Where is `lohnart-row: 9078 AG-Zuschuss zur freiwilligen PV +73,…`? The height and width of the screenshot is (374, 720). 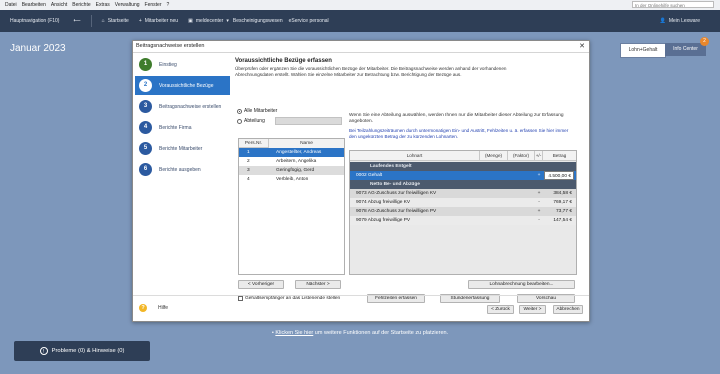
lohnart-row: 9078 AG-Zuschuss zur freiwilligen PV +73,… is located at coordinates (463, 211).